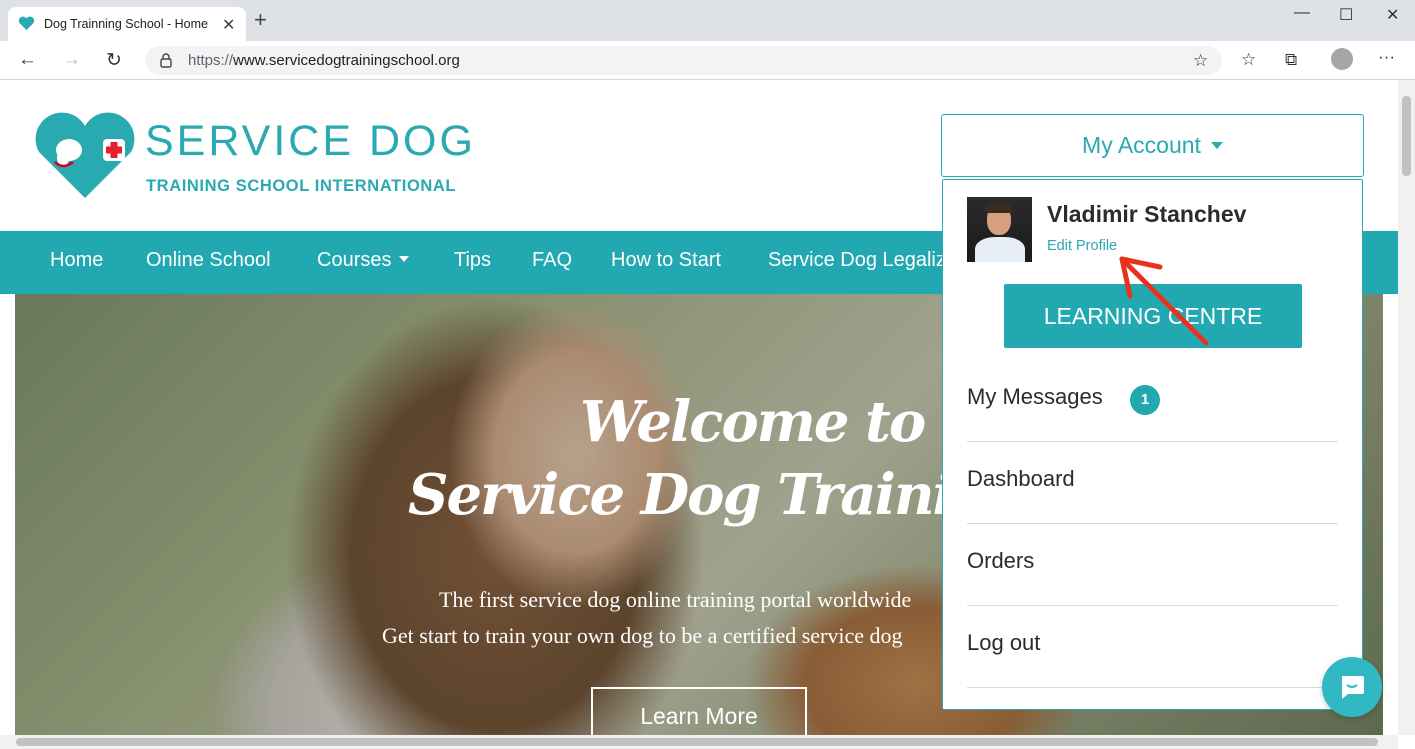 Image resolution: width=1415 pixels, height=749 pixels. What do you see at coordinates (552, 260) in the screenshot?
I see `nav-item-faq: FAQ` at bounding box center [552, 260].